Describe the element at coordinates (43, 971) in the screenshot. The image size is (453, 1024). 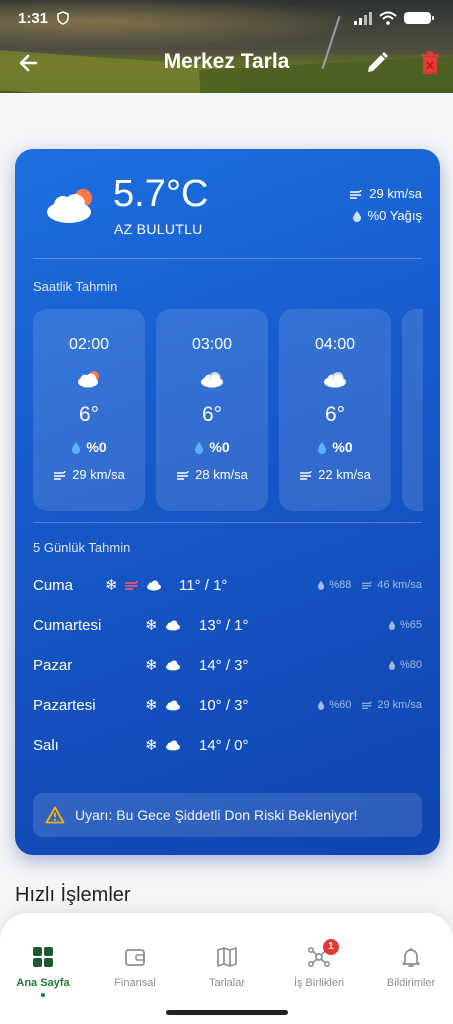
I see `nav-home: Ana Sayfa` at that location.